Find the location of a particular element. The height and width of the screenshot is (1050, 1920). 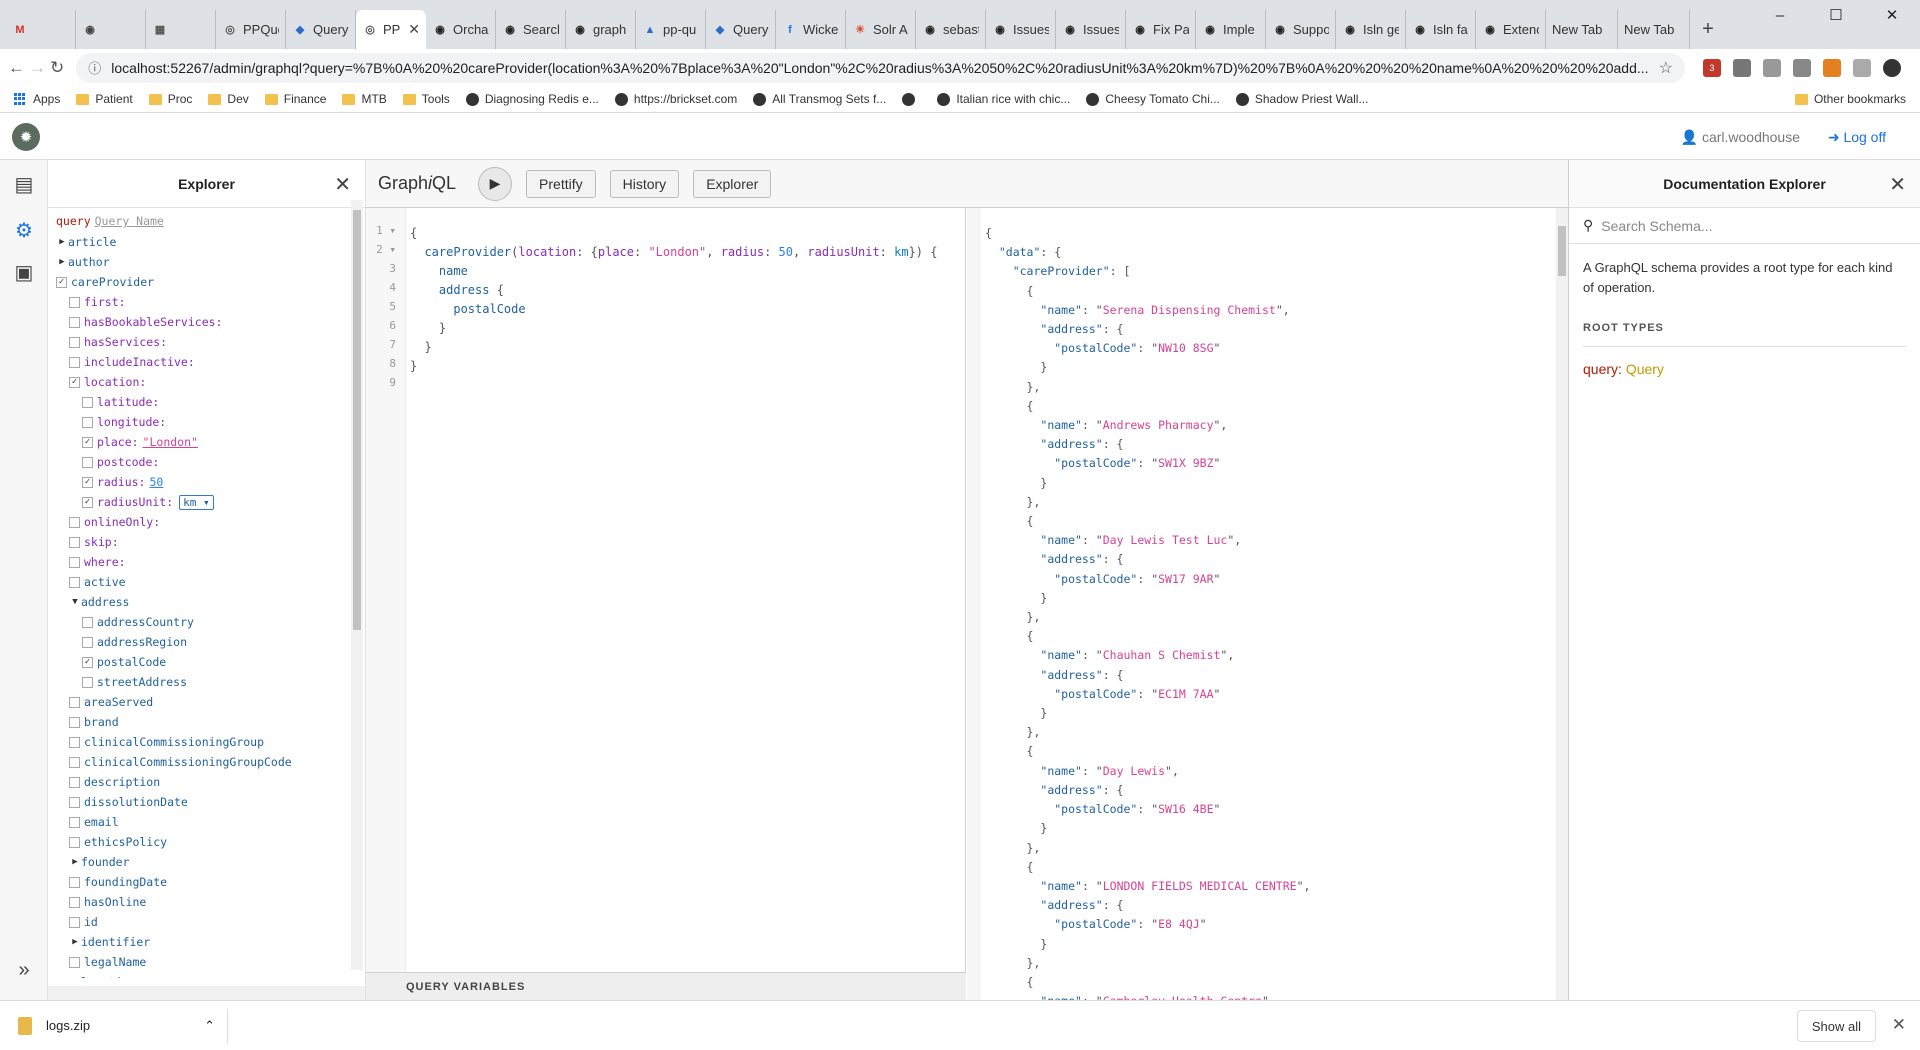

log-off-link: ➜ Log off is located at coordinates (1857, 137).